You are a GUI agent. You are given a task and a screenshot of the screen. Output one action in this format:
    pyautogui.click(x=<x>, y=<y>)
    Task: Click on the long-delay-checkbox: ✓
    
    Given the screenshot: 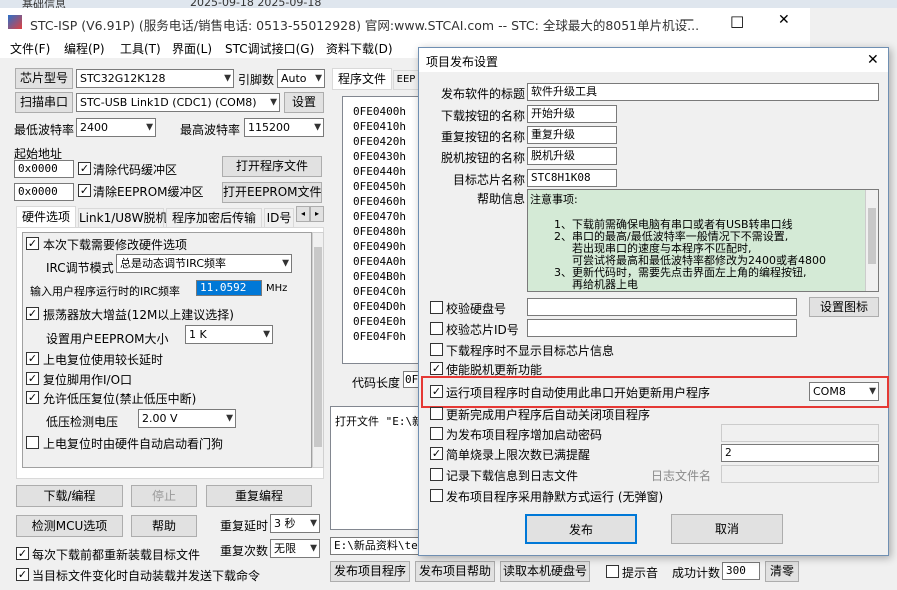 What is the action you would take?
    pyautogui.click(x=32, y=358)
    